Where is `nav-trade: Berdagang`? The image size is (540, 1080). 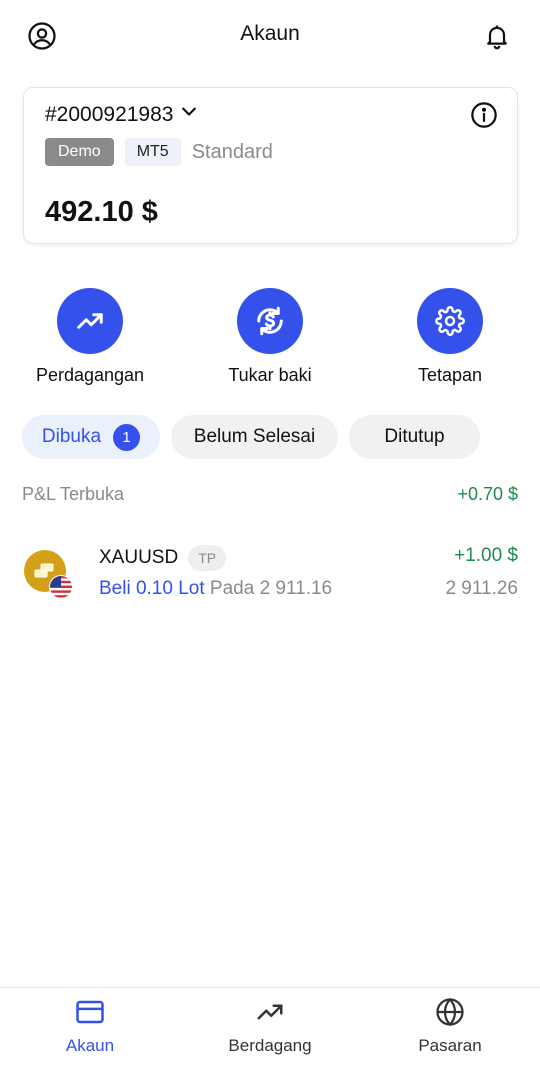 nav-trade: Berdagang is located at coordinates (270, 1026).